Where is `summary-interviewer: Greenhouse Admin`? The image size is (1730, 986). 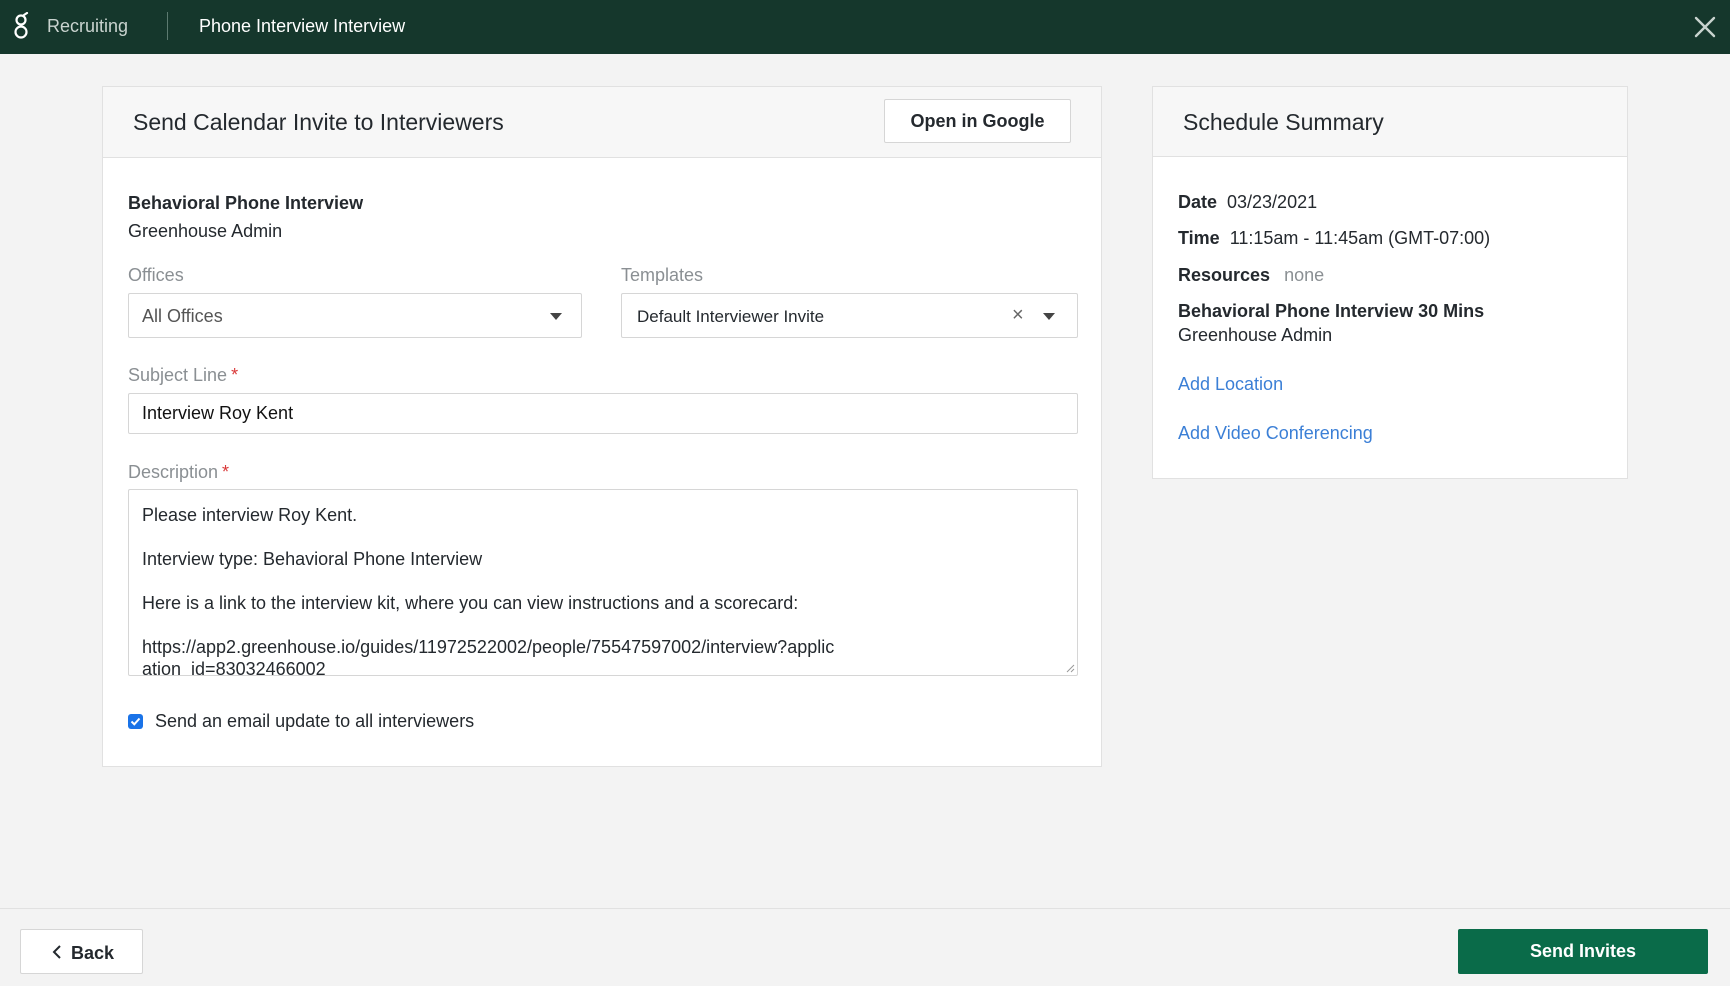
summary-interviewer: Greenhouse Admin is located at coordinates (1255, 335).